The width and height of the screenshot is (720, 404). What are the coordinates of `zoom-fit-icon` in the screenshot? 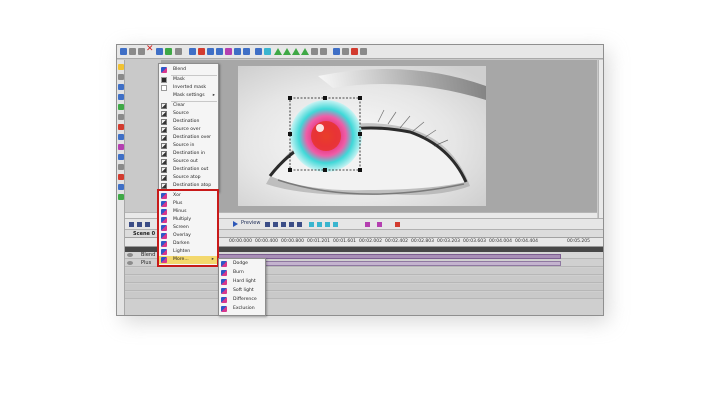 It's located at (147, 224).